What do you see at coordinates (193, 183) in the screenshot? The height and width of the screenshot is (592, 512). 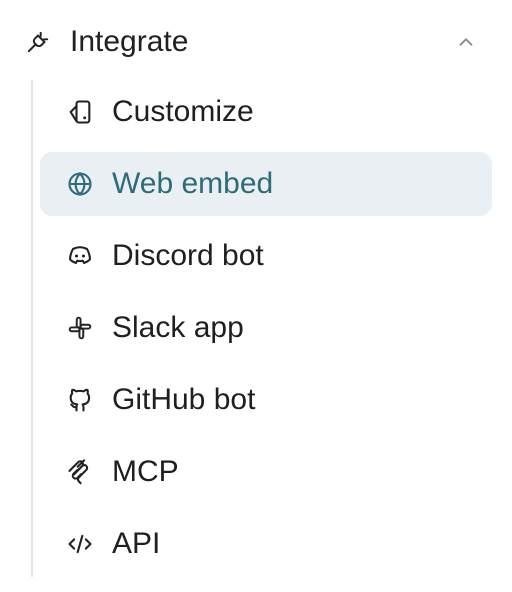 I see `nav-item-label: Web embed` at bounding box center [193, 183].